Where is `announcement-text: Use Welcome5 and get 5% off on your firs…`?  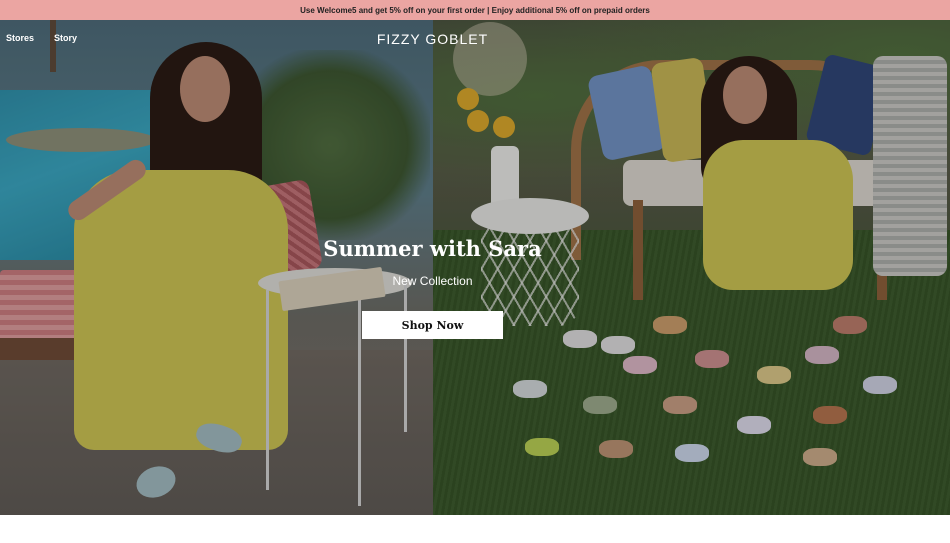
announcement-text: Use Welcome5 and get 5% off on your firs… is located at coordinates (475, 10).